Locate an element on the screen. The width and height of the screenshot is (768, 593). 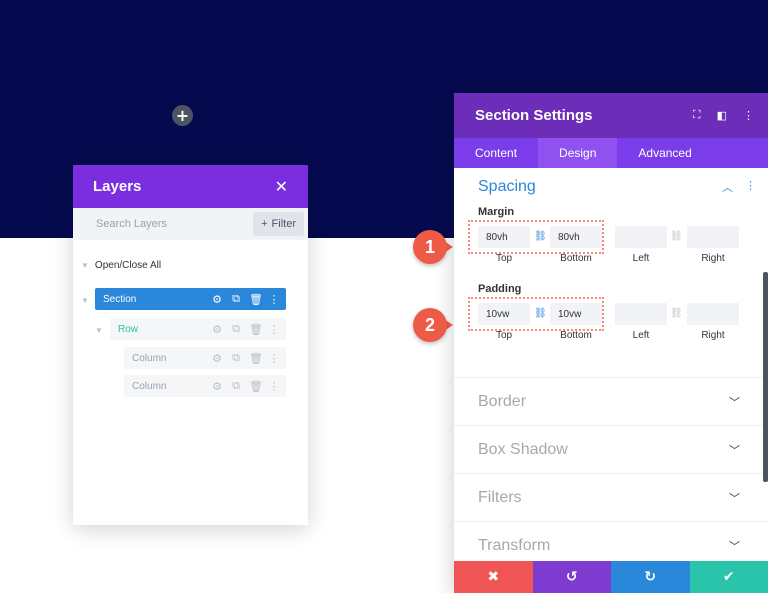
layer-label: Section is located at coordinates (120, 299).